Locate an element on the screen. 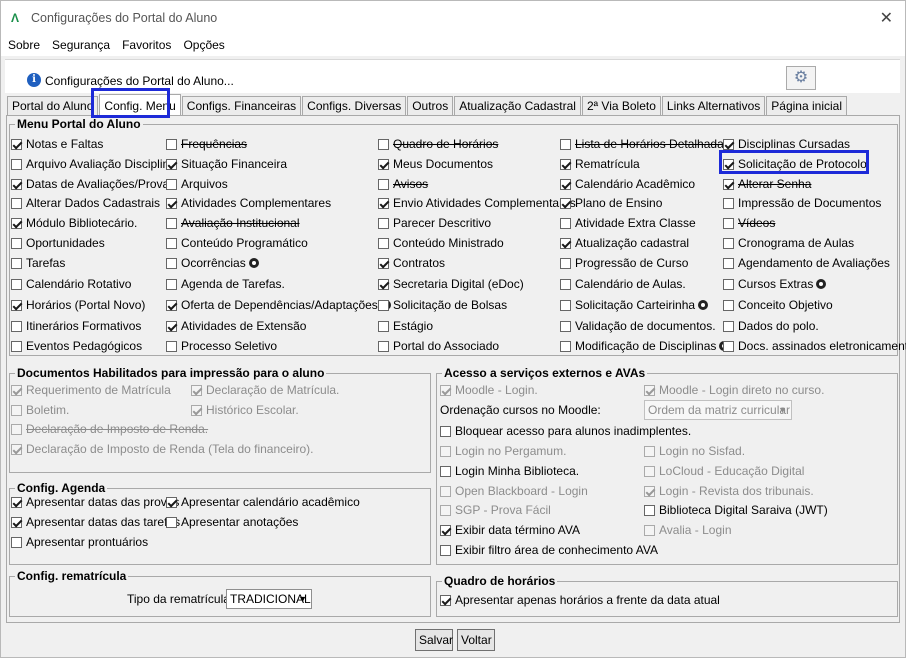 The height and width of the screenshot is (658, 906). checkbox-eventos-pedagogicos: Eventos Pedagógicos is located at coordinates (76, 346).